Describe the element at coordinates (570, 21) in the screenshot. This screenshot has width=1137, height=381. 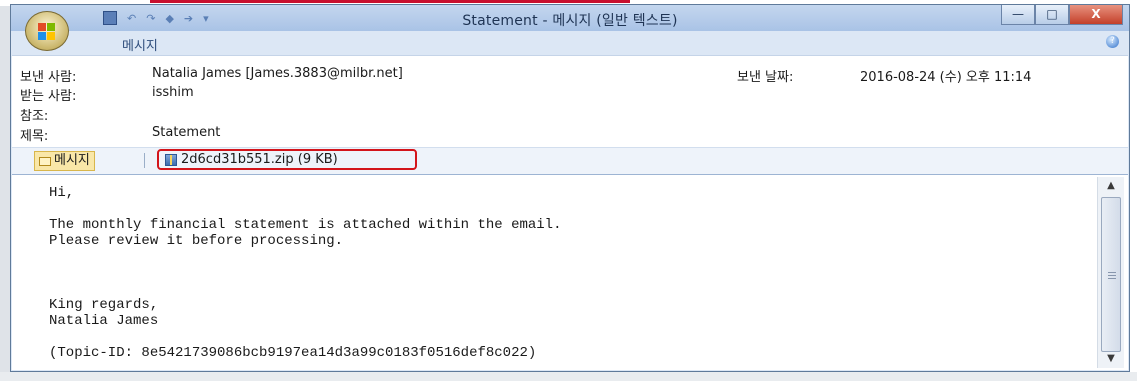
I see `window-title: Statement - 메시지 (일반 텍스트)` at that location.